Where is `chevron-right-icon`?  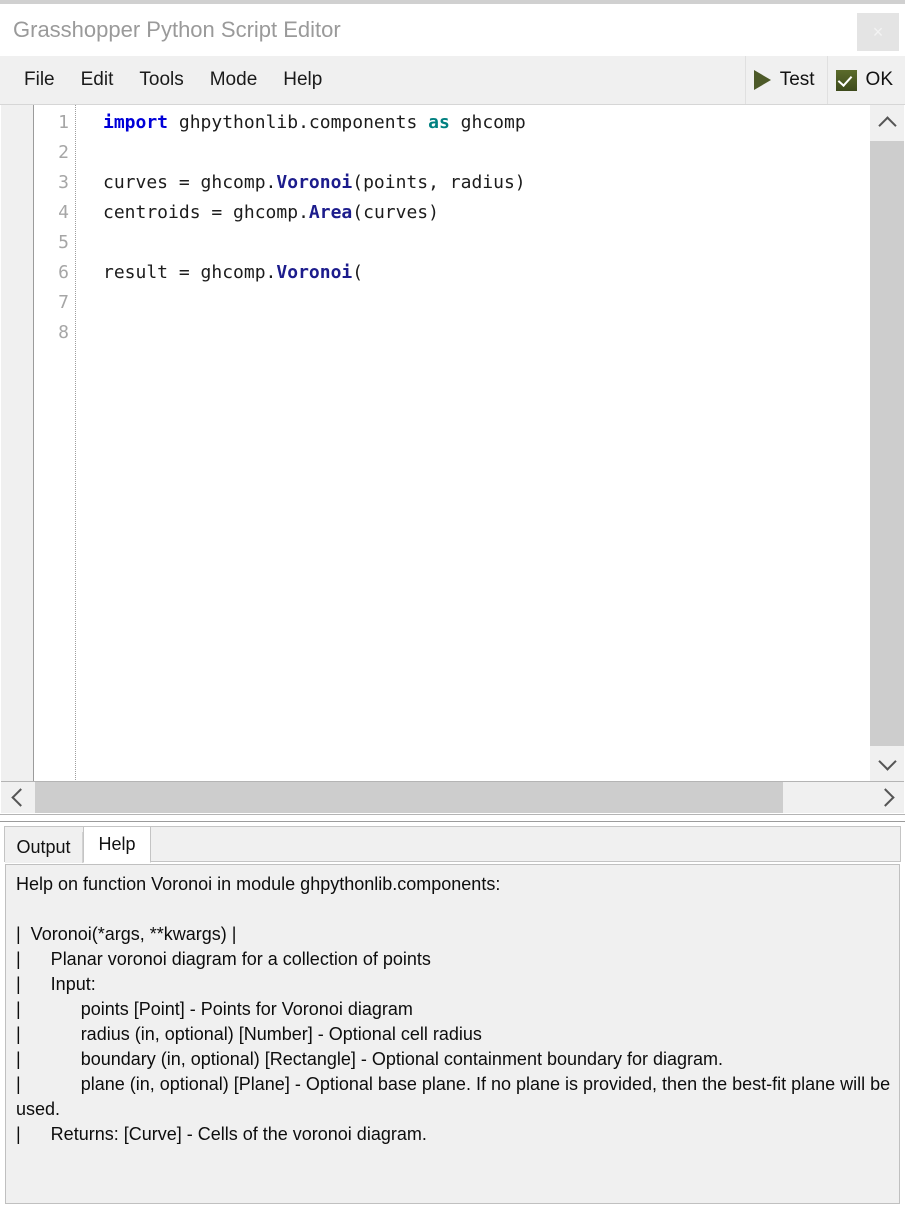
chevron-right-icon is located at coordinates (885, 797).